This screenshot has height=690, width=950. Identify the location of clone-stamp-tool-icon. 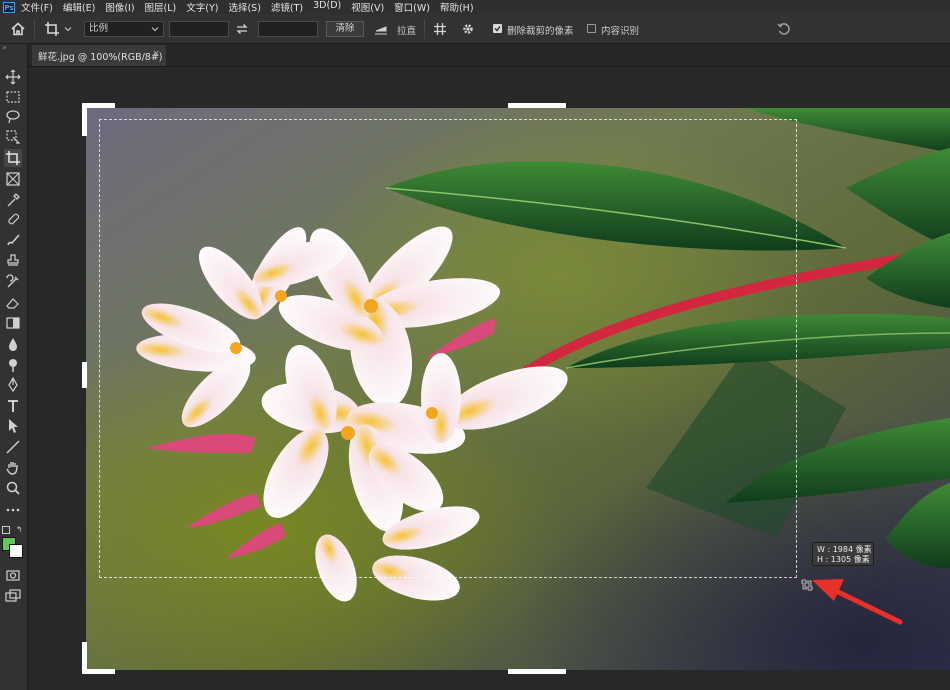
(13, 260).